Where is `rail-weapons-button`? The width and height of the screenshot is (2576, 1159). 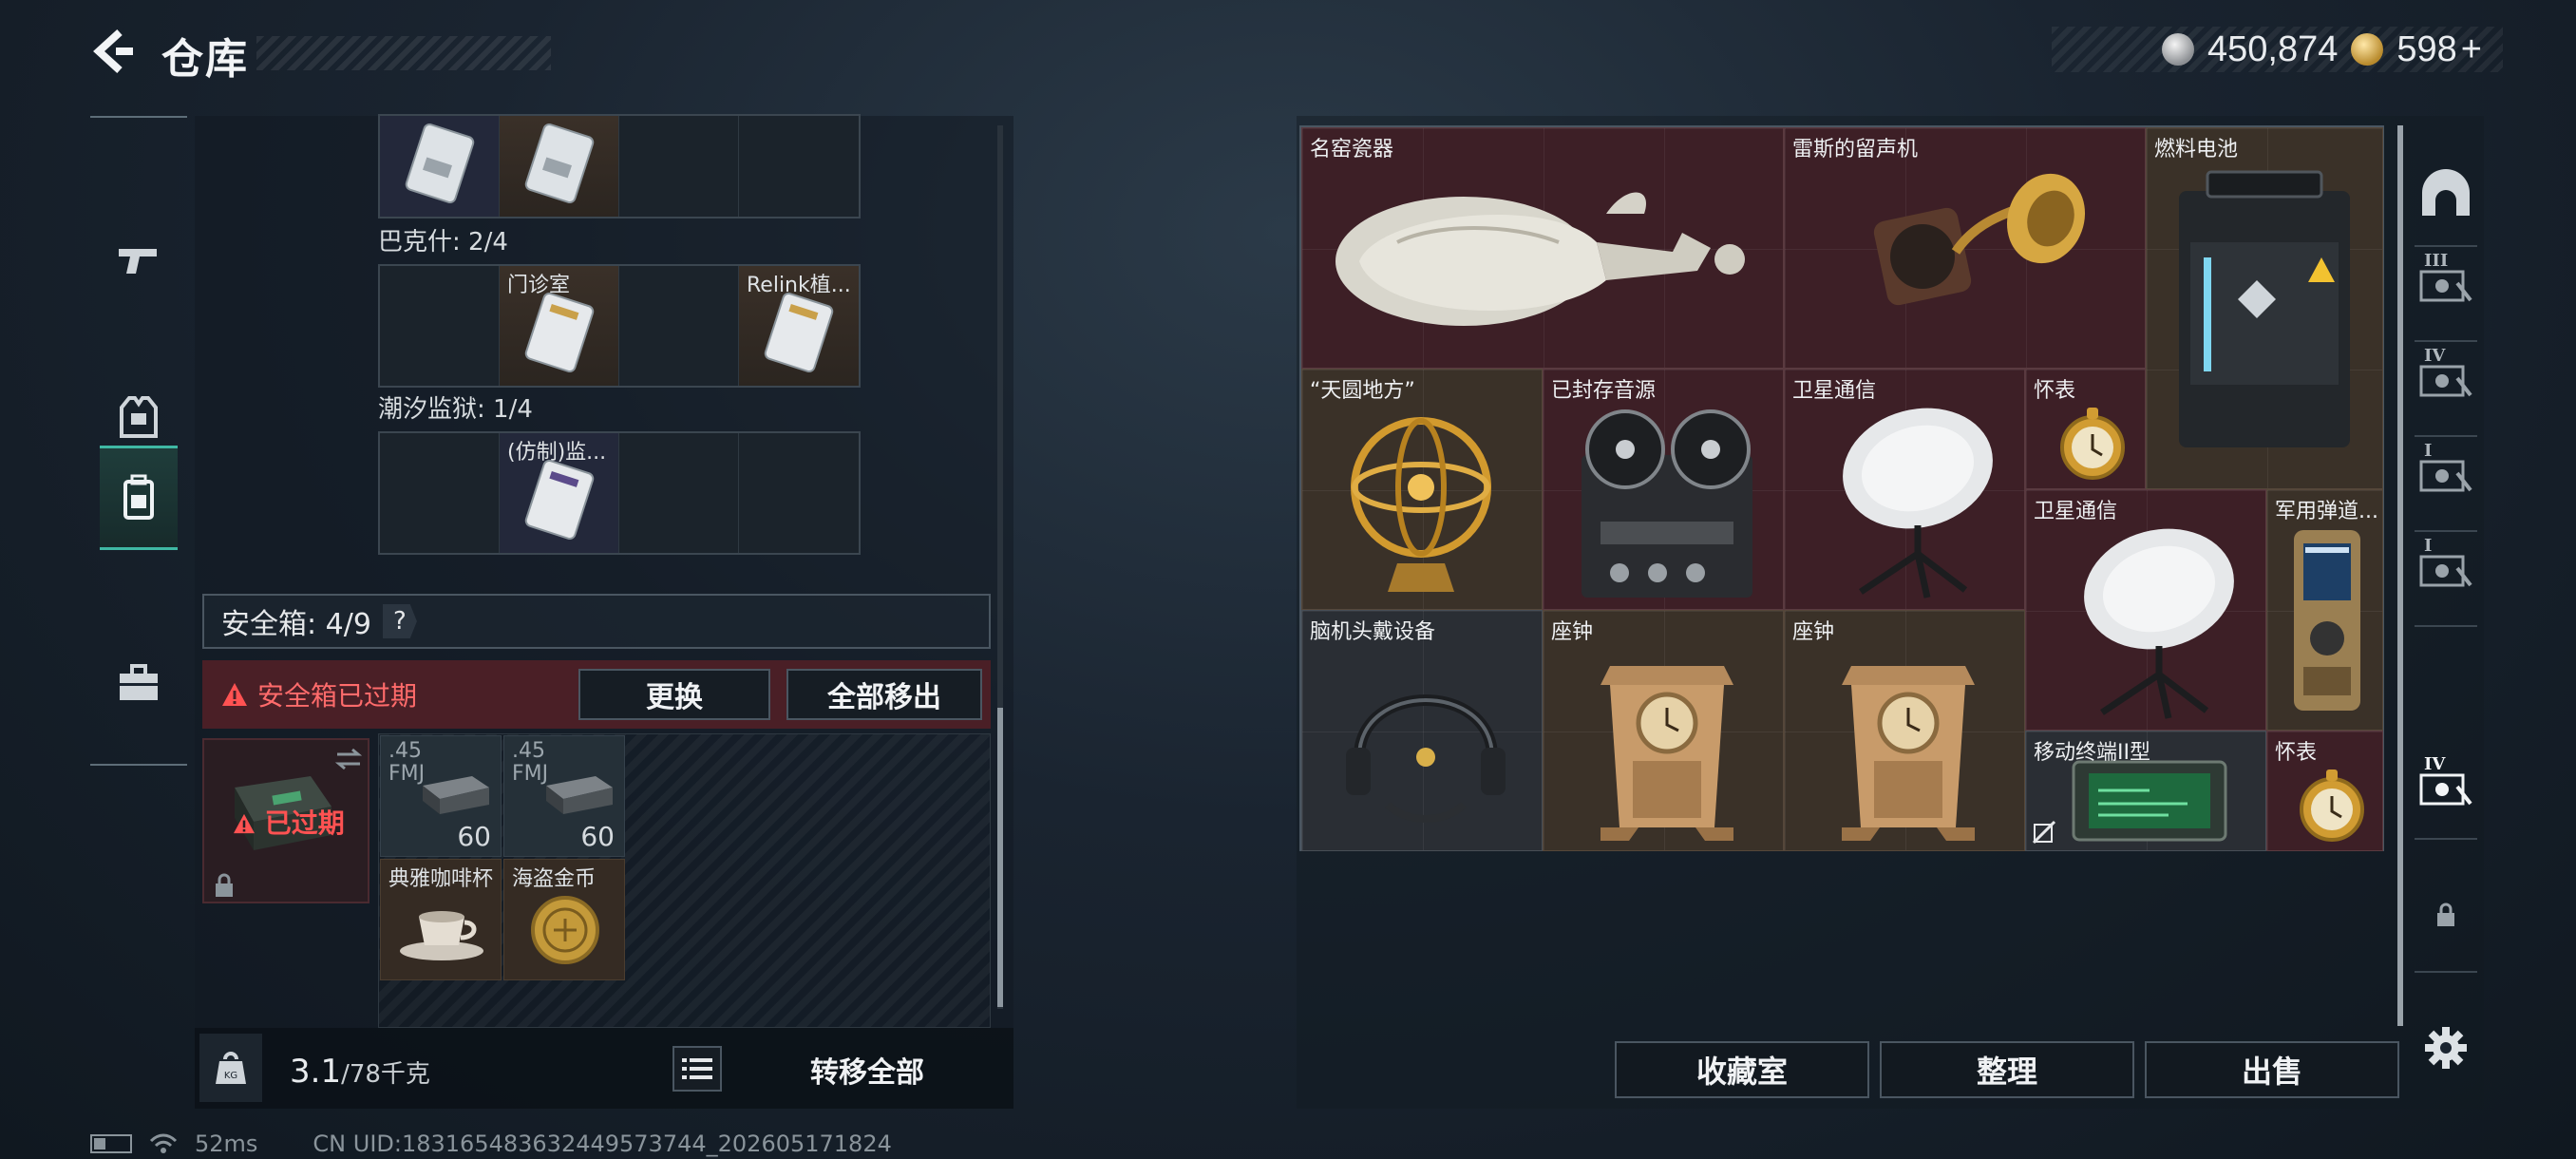
rail-weapons-button is located at coordinates (139, 260).